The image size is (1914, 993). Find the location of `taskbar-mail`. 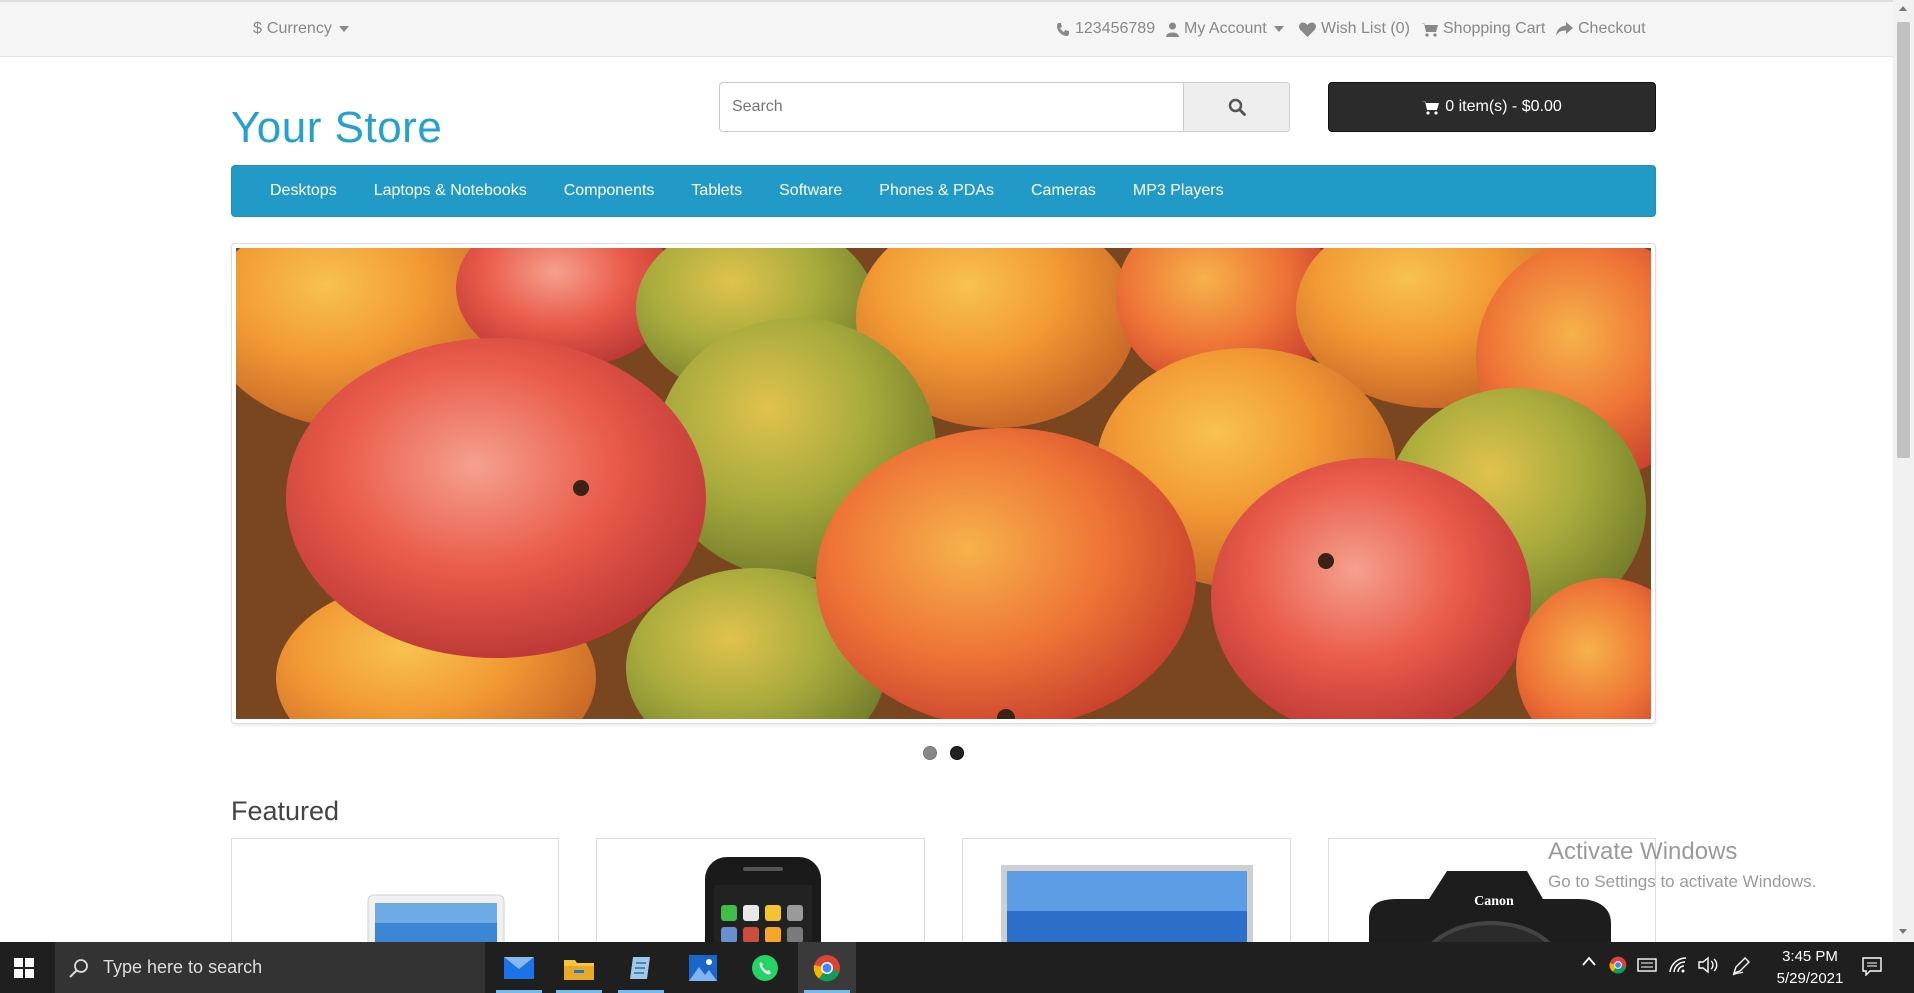

taskbar-mail is located at coordinates (519, 967).